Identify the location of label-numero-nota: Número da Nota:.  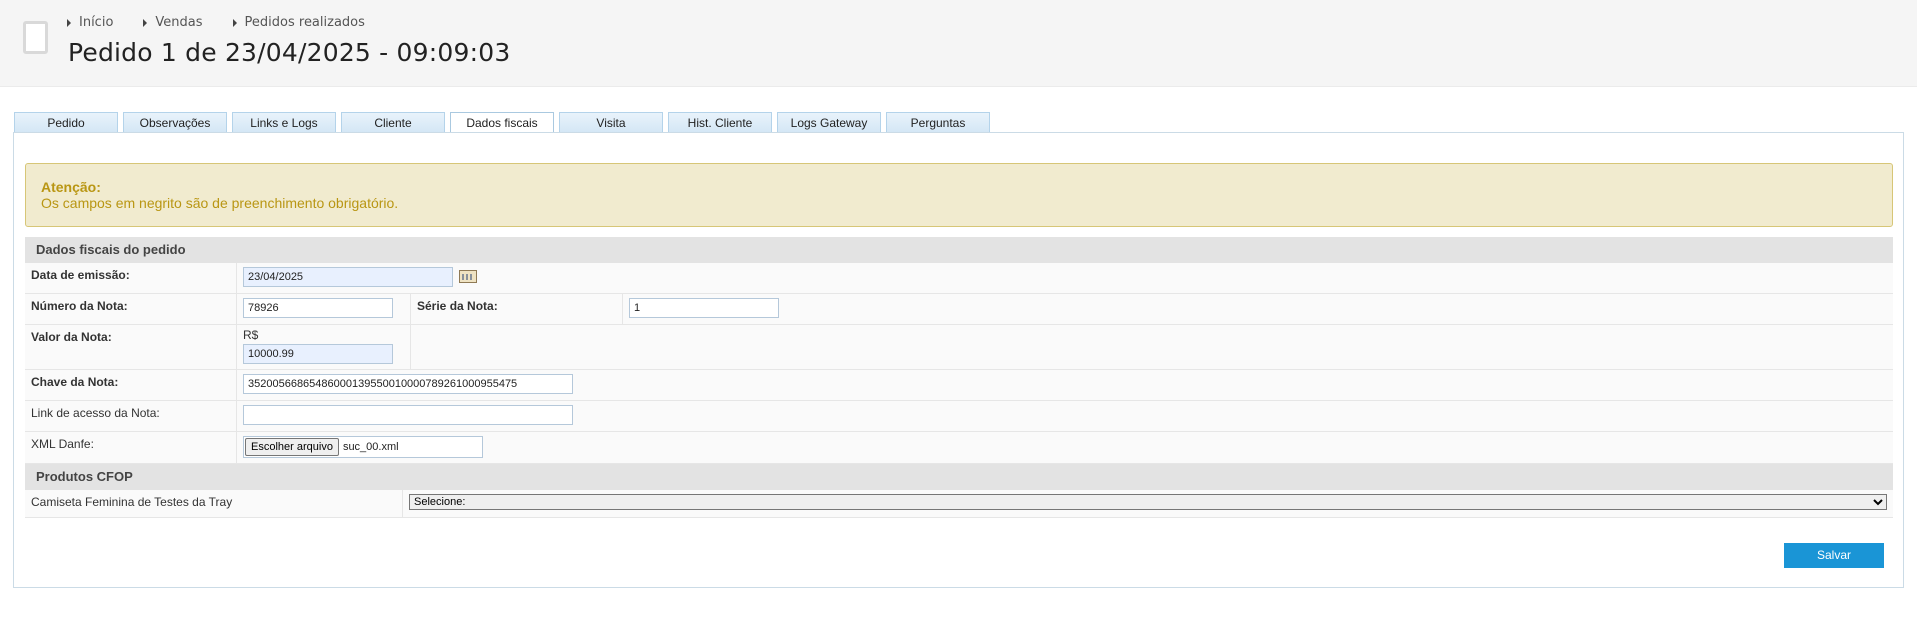
(131, 309).